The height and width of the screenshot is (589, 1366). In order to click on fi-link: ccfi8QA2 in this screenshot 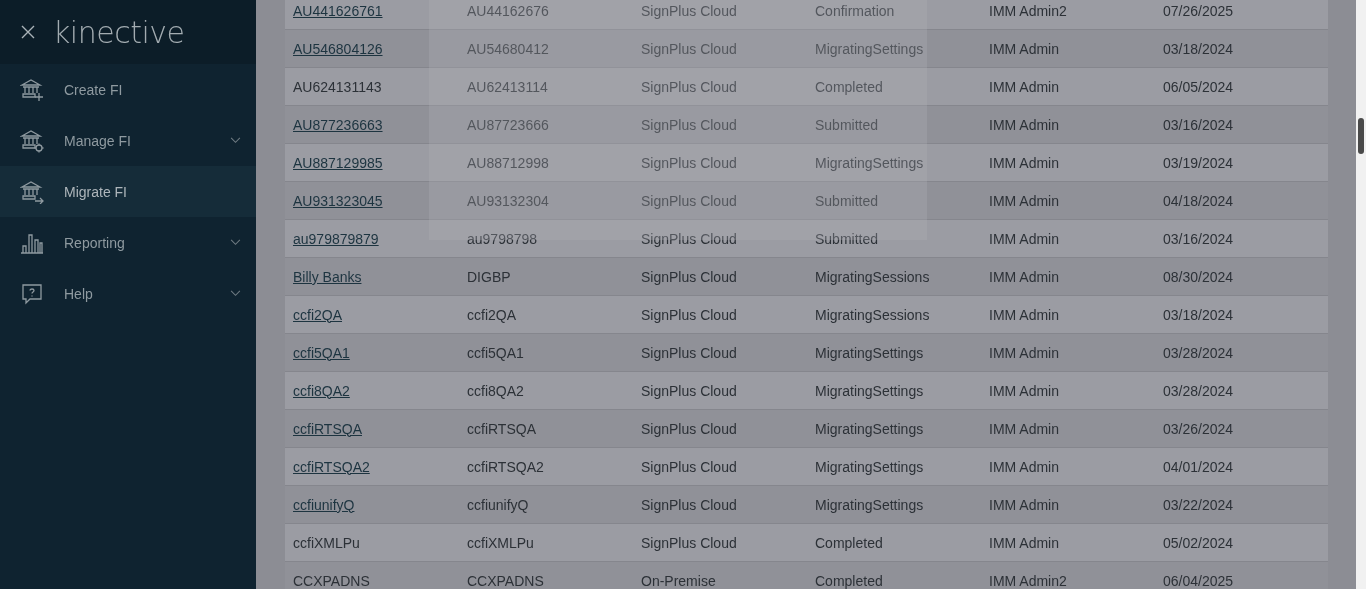, I will do `click(380, 390)`.